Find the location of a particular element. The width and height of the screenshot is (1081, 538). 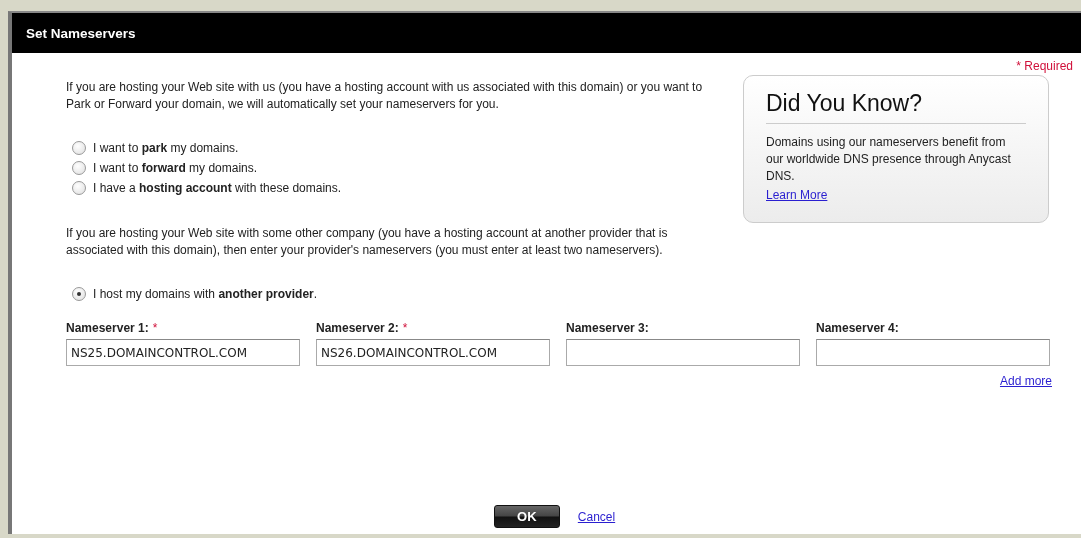

nameserver-field: NS25.DOMAINCONTROL.COM is located at coordinates (183, 352).